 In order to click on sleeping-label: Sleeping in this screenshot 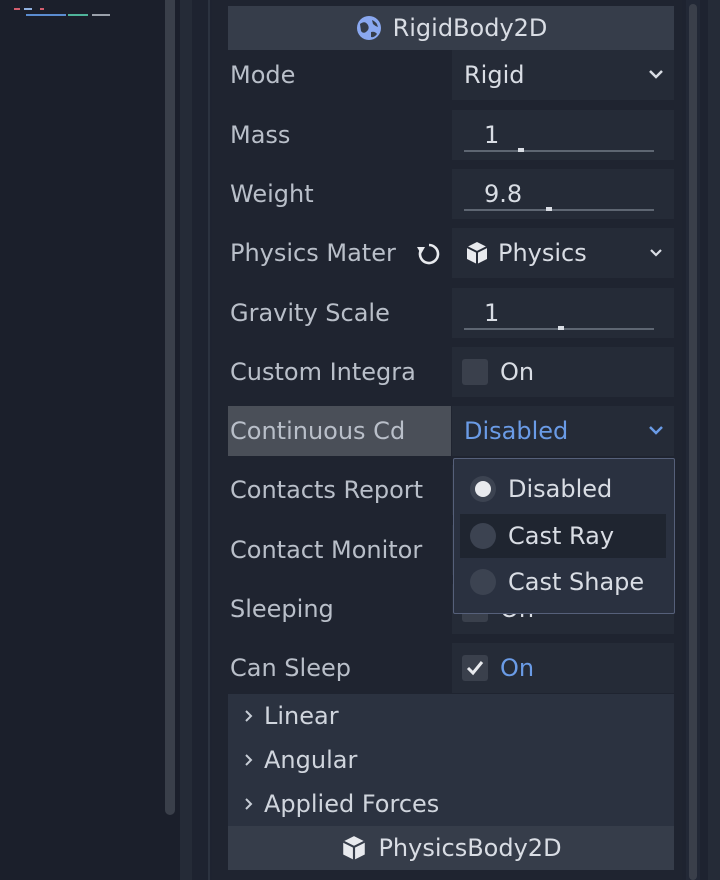, I will do `click(282, 609)`.